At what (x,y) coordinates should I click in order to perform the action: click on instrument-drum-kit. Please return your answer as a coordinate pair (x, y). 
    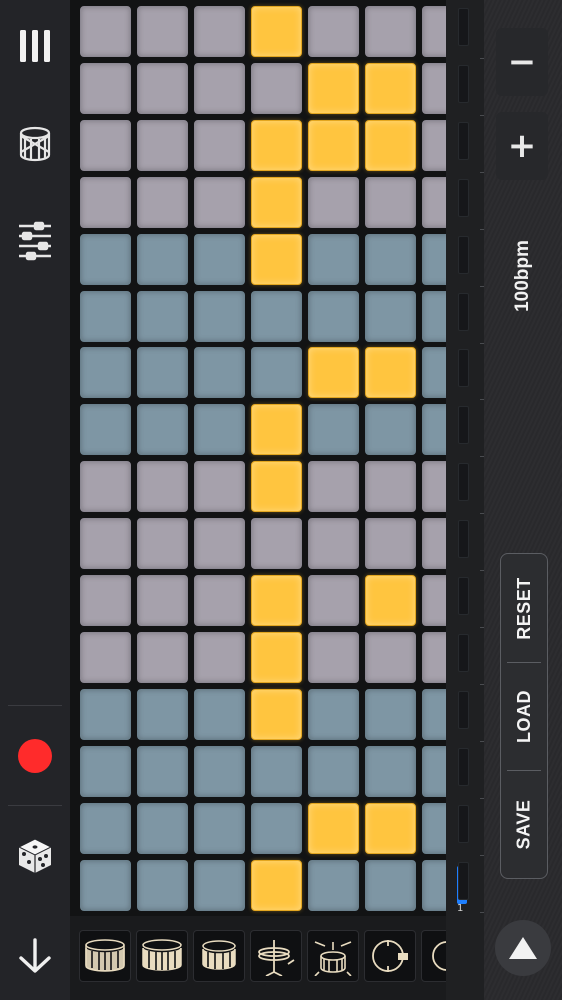
    Looking at the image, I should click on (333, 956).